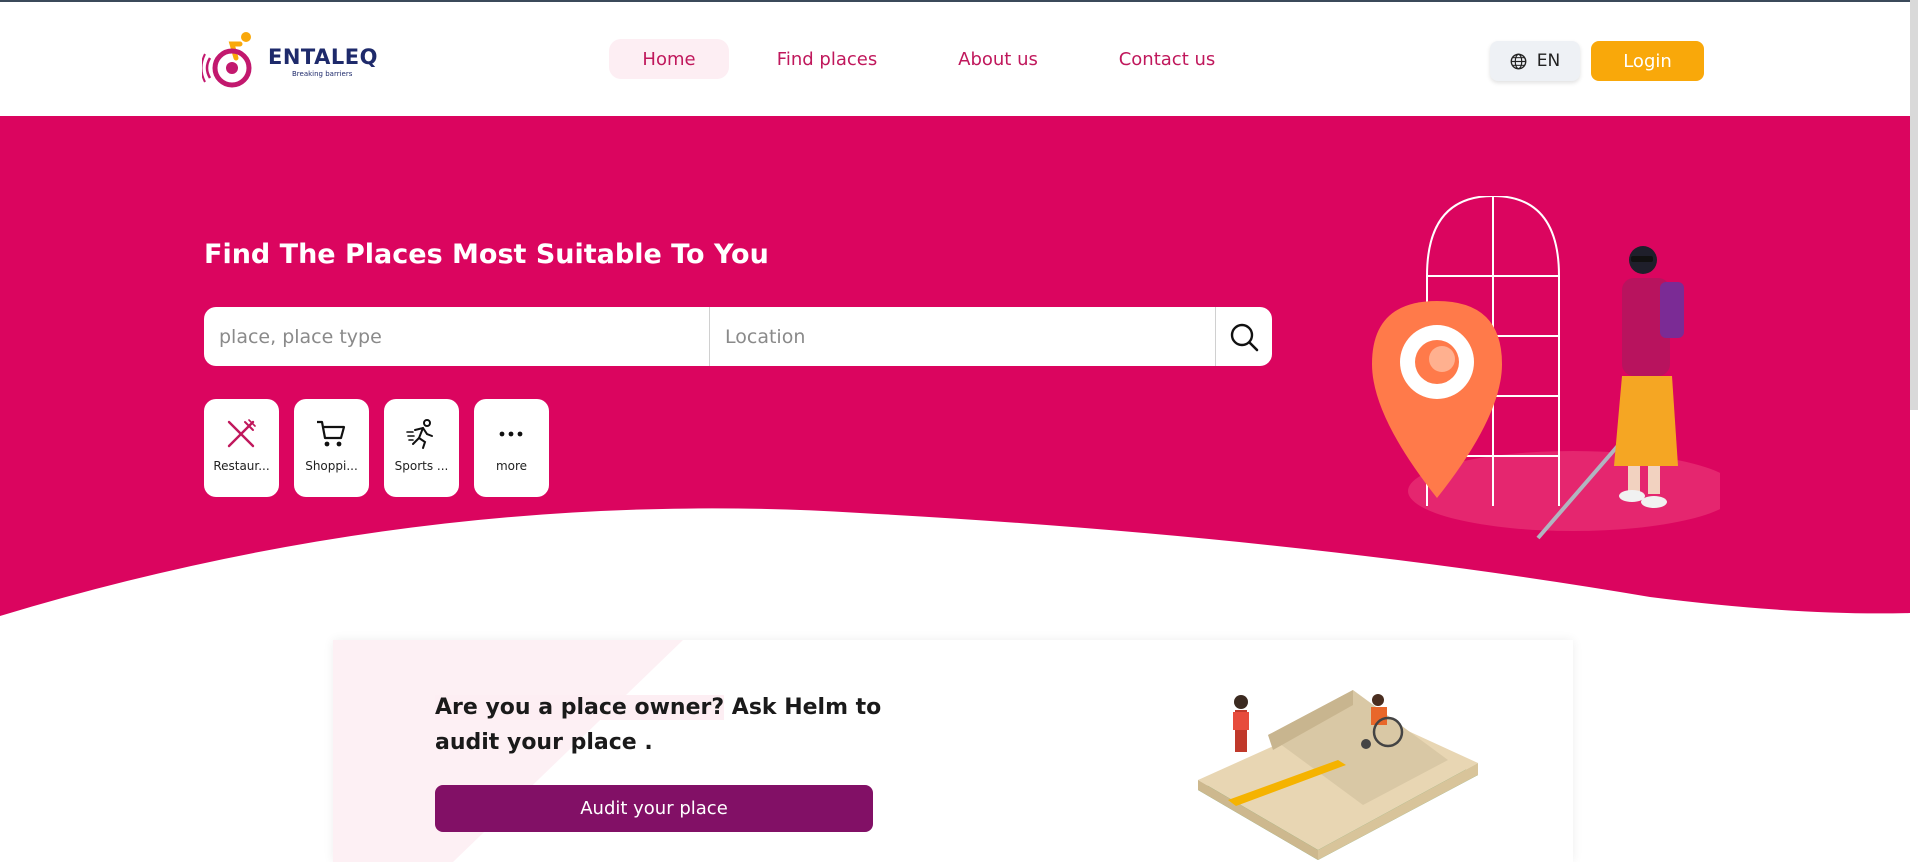 Image resolution: width=1918 pixels, height=862 pixels. I want to click on restaurant-icon, so click(241, 433).